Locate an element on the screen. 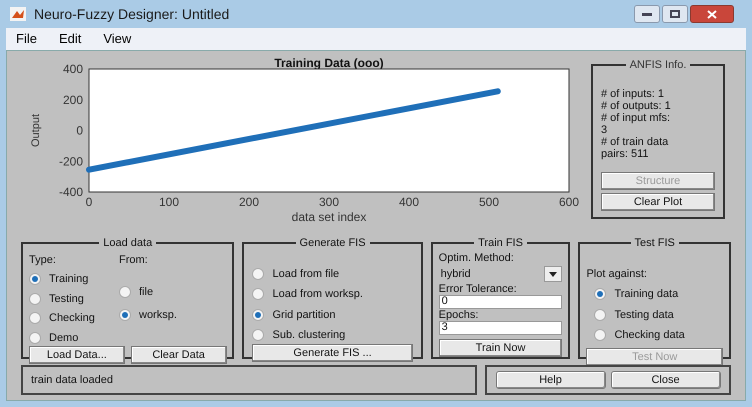 The image size is (752, 407). radio-label: Grid partition is located at coordinates (304, 315).